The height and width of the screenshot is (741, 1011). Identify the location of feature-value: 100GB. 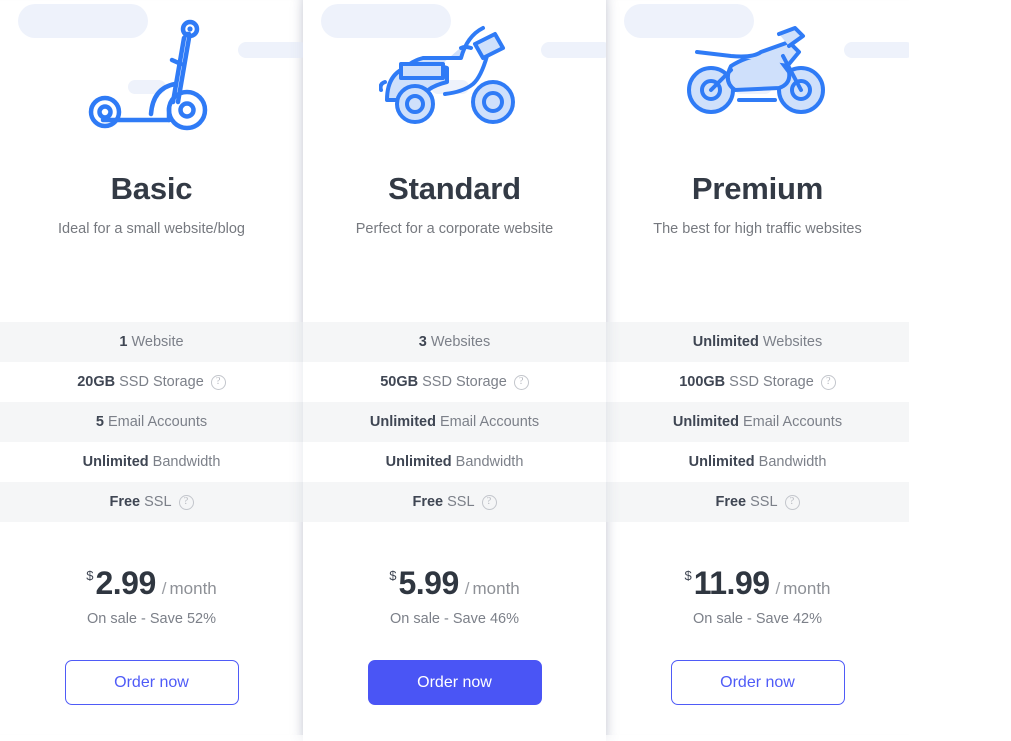
(702, 382).